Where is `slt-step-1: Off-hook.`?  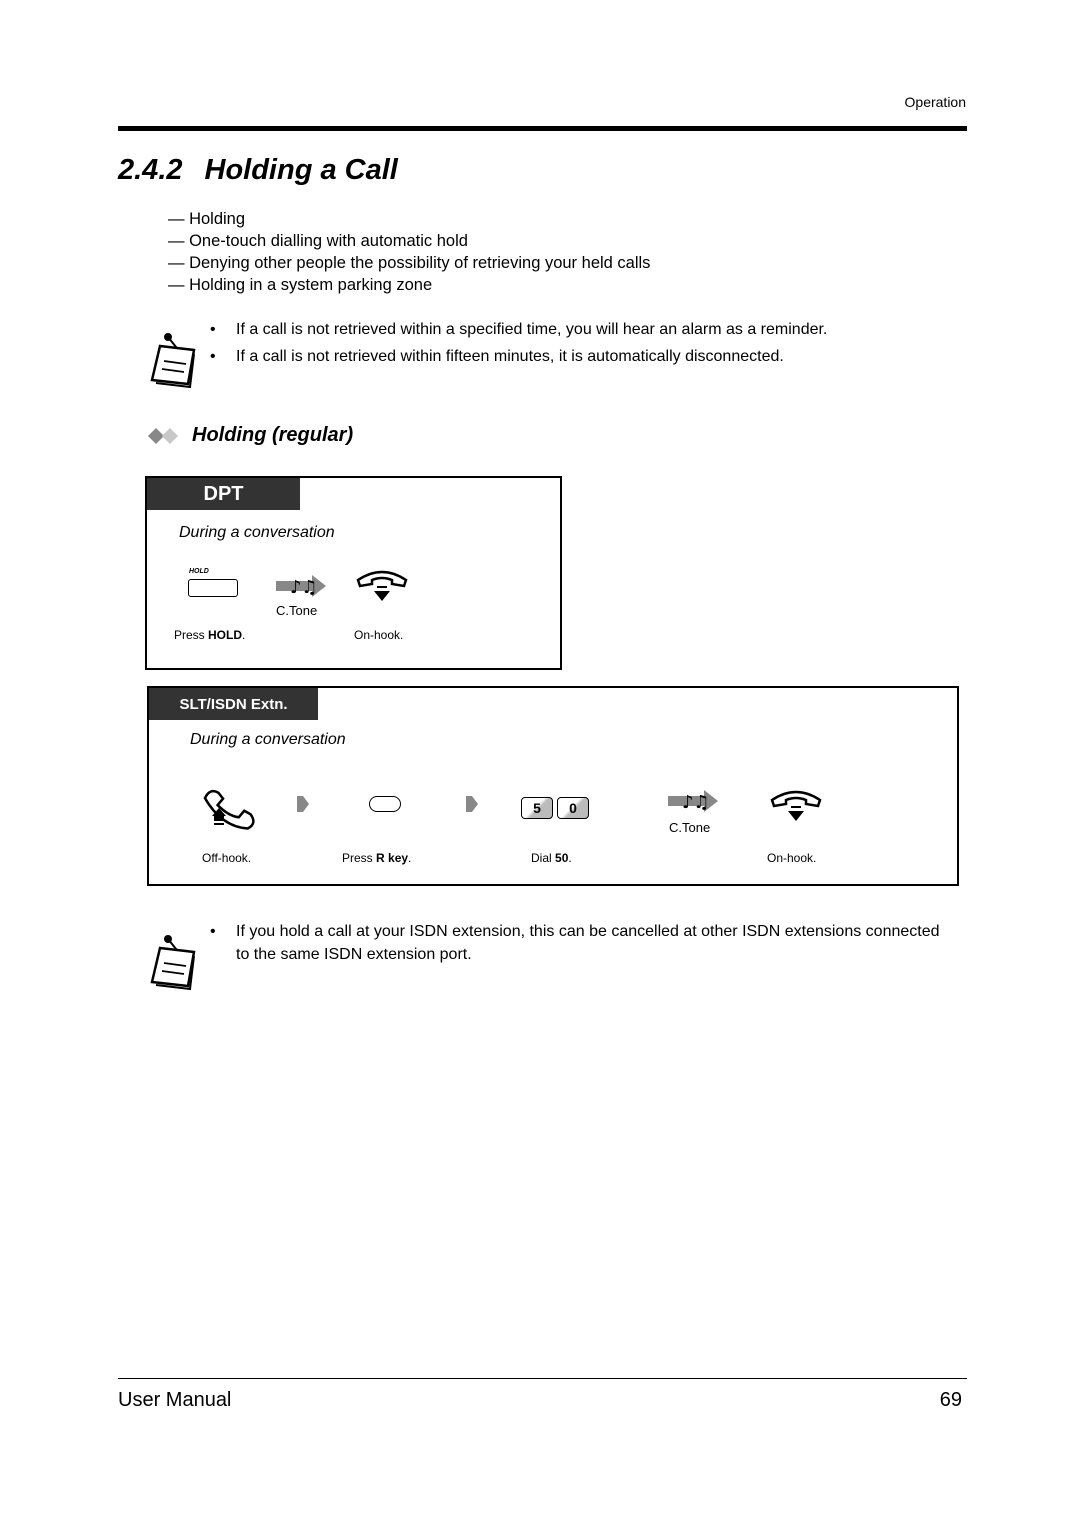 slt-step-1: Off-hook. is located at coordinates (227, 858).